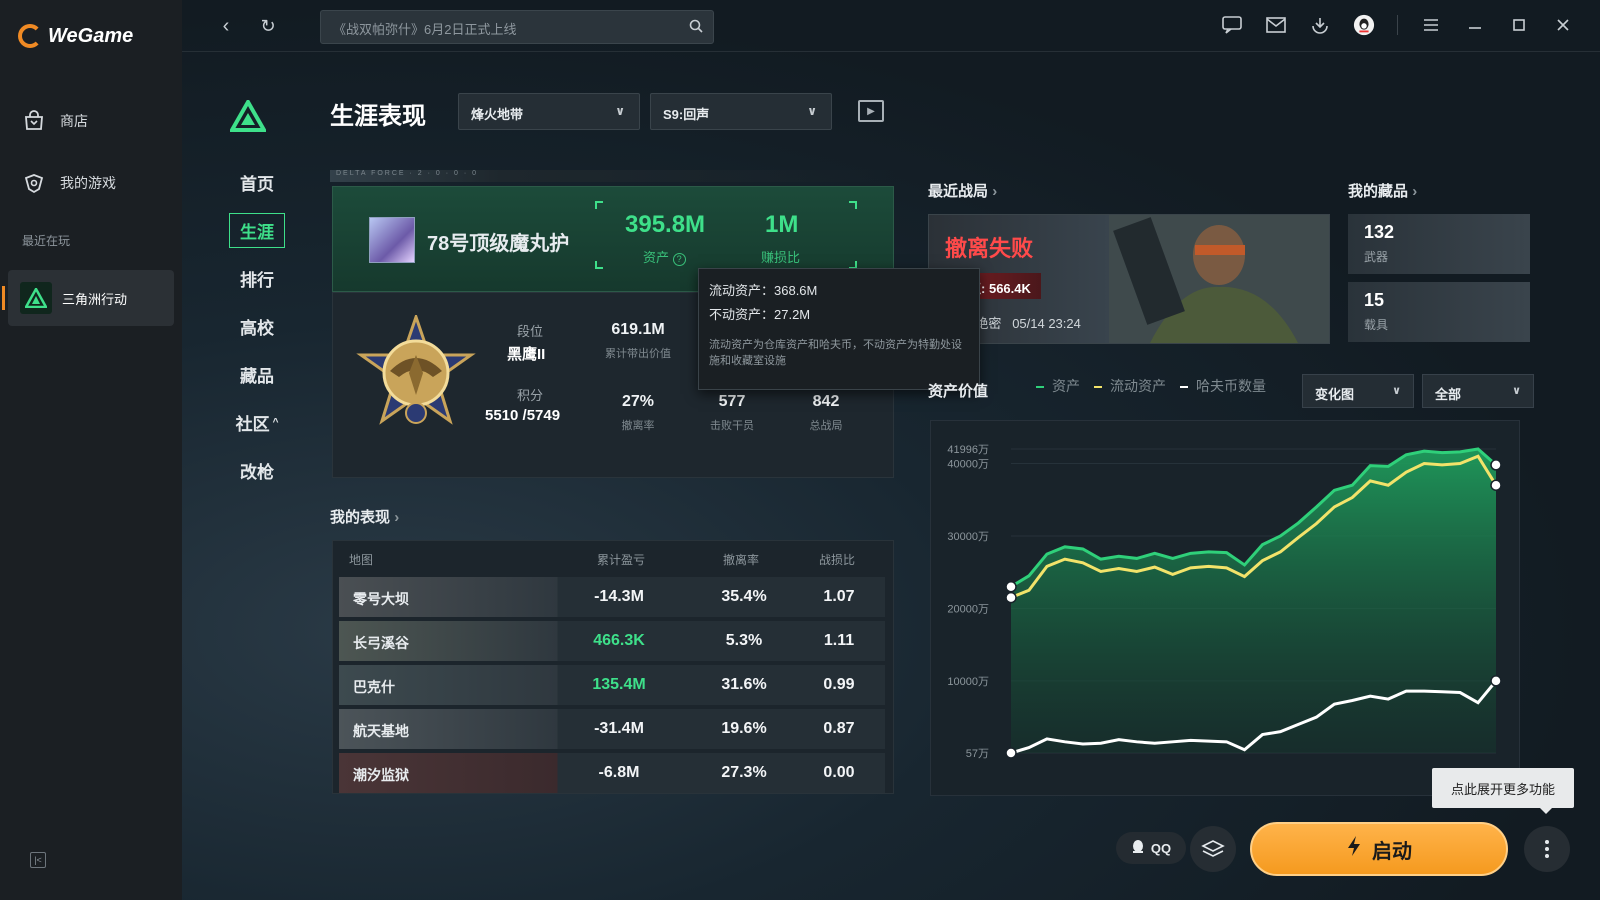  I want to click on ratio-value: 1M, so click(782, 224).